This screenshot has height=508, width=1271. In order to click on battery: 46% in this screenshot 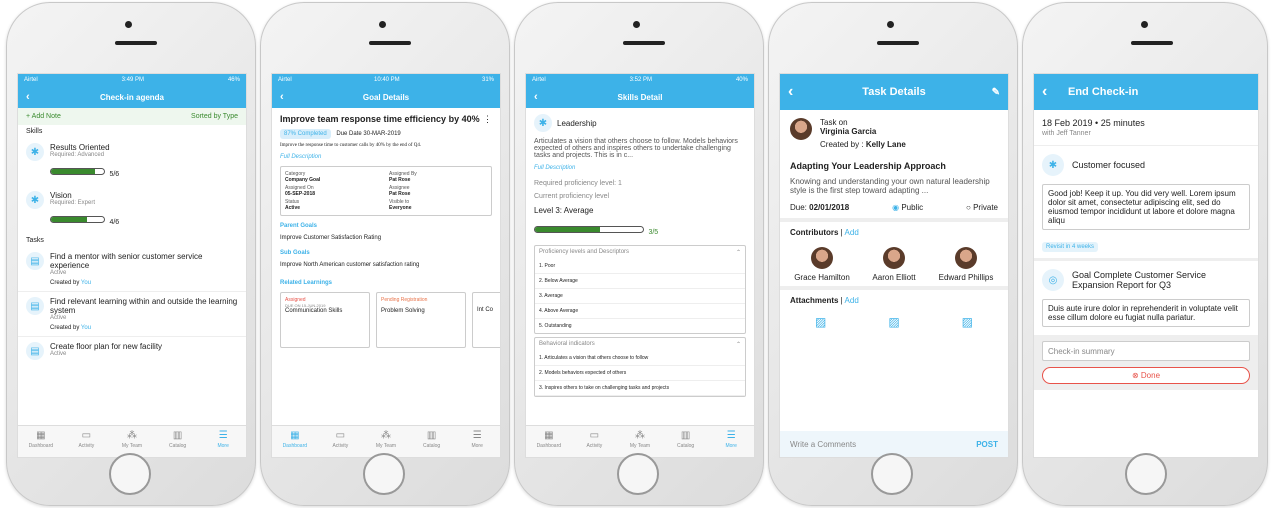, I will do `click(233, 80)`.